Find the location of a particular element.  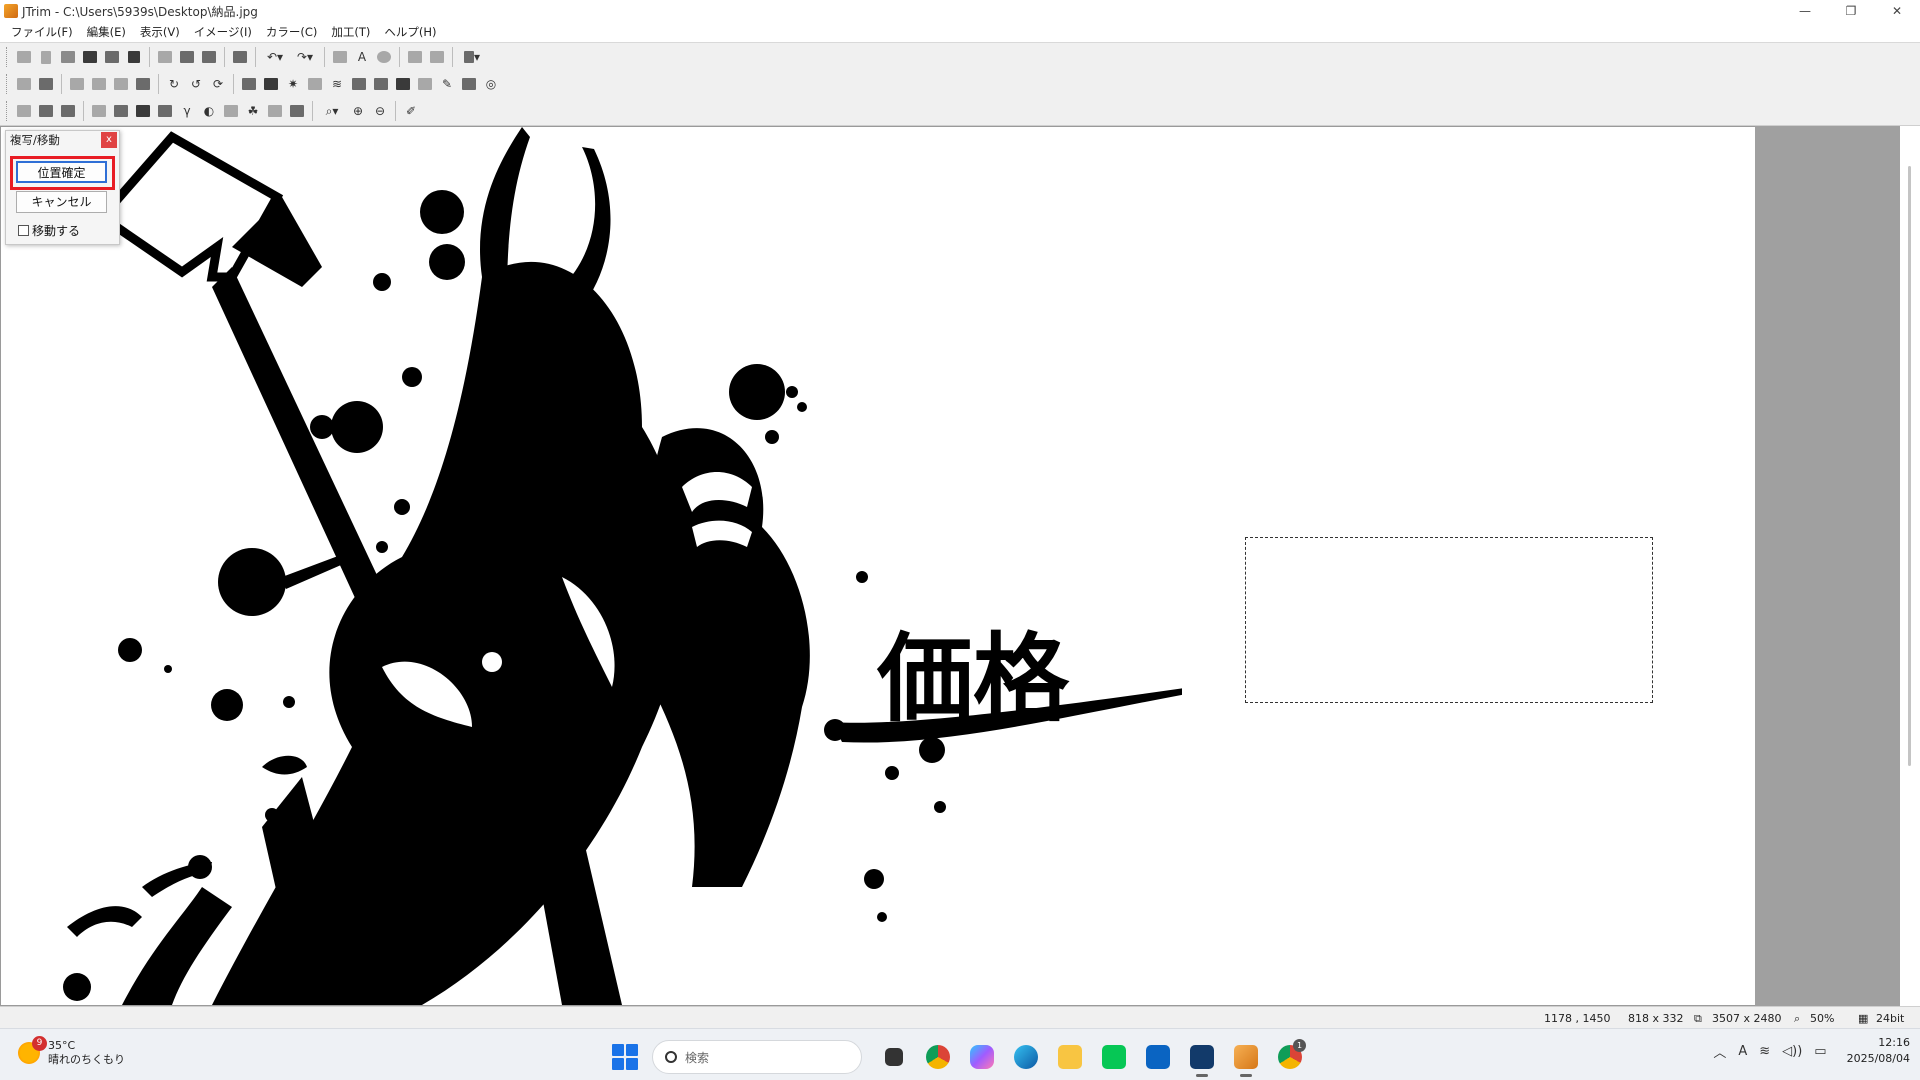

windows-start-icon is located at coordinates (625, 1057).